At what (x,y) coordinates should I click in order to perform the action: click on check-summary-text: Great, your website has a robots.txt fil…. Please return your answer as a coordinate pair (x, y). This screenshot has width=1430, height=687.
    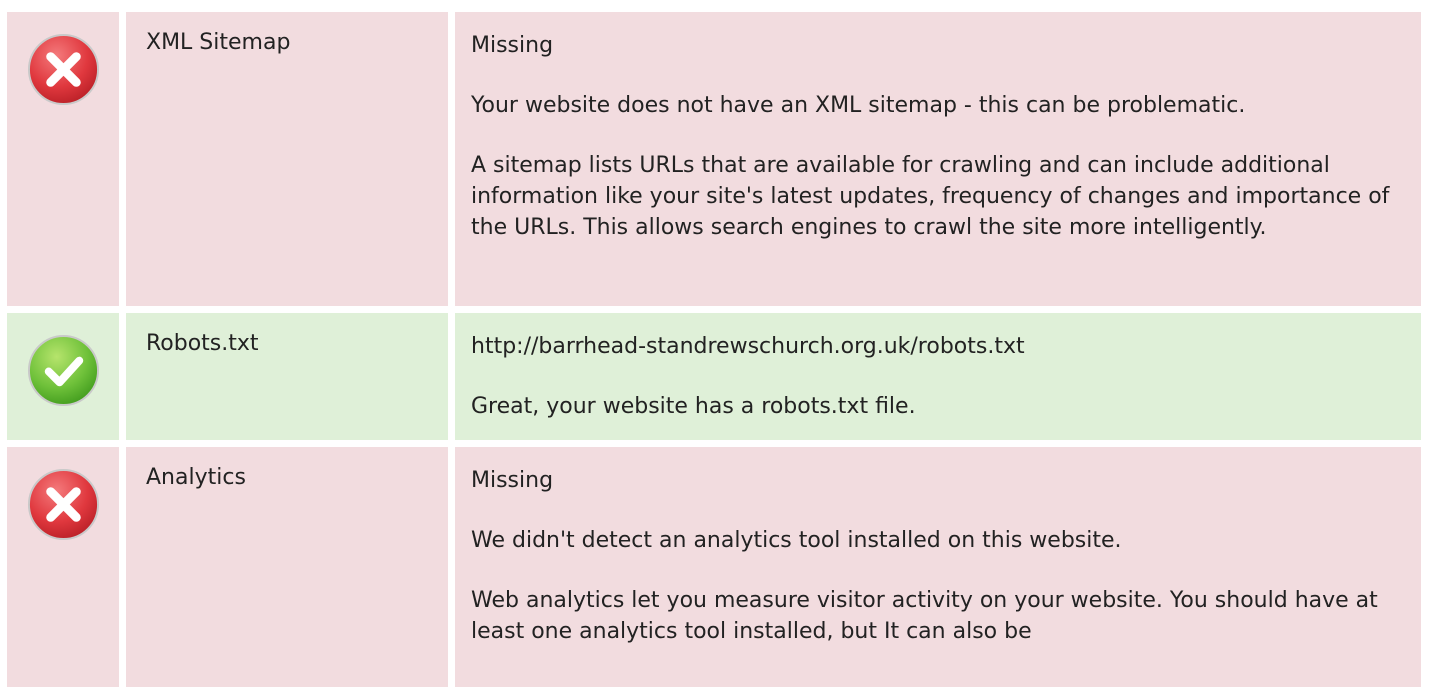
    Looking at the image, I should click on (693, 406).